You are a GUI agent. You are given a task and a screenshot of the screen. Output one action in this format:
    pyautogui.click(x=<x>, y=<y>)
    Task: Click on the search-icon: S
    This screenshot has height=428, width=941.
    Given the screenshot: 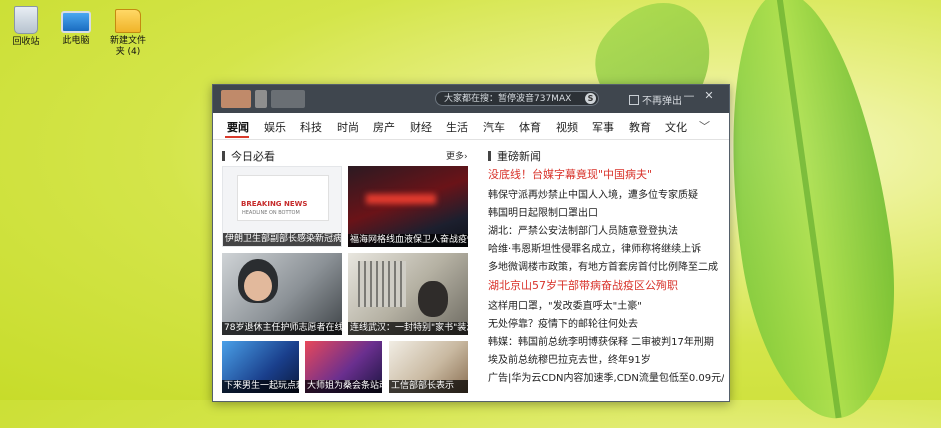 What is the action you would take?
    pyautogui.click(x=590, y=98)
    